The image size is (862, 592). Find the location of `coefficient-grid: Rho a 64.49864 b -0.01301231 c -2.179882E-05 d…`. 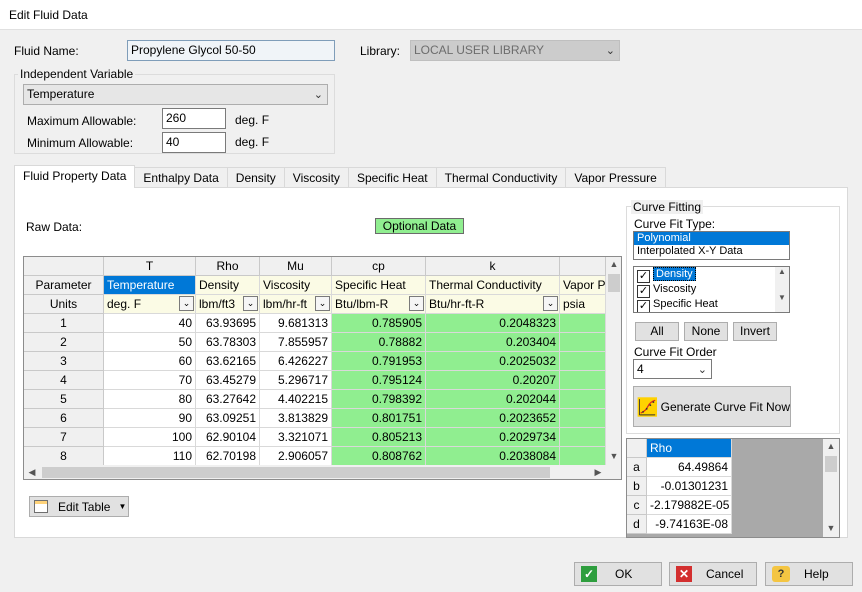

coefficient-grid: Rho a 64.49864 b -0.01301231 c -2.179882E-05 d… is located at coordinates (733, 488).